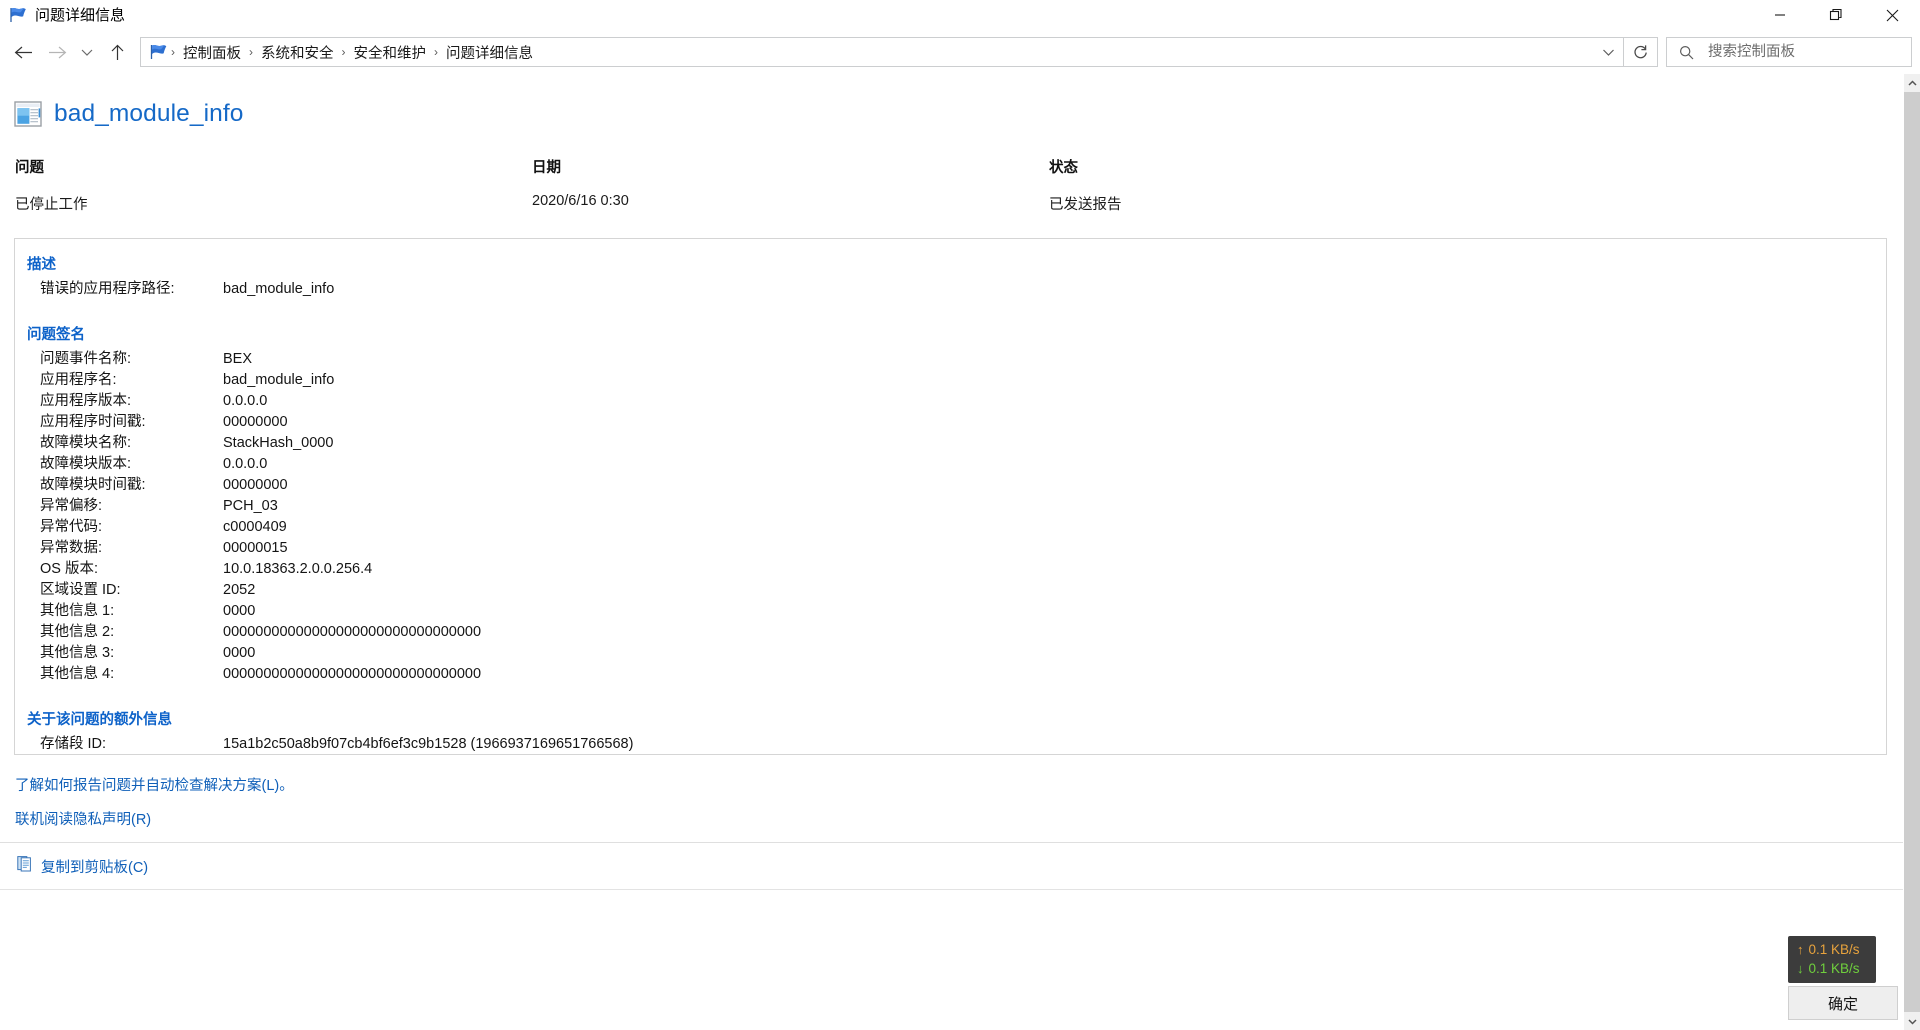 Image resolution: width=1920 pixels, height=1030 pixels. What do you see at coordinates (77, 653) in the screenshot?
I see `detail-key: 其他信息 3:` at bounding box center [77, 653].